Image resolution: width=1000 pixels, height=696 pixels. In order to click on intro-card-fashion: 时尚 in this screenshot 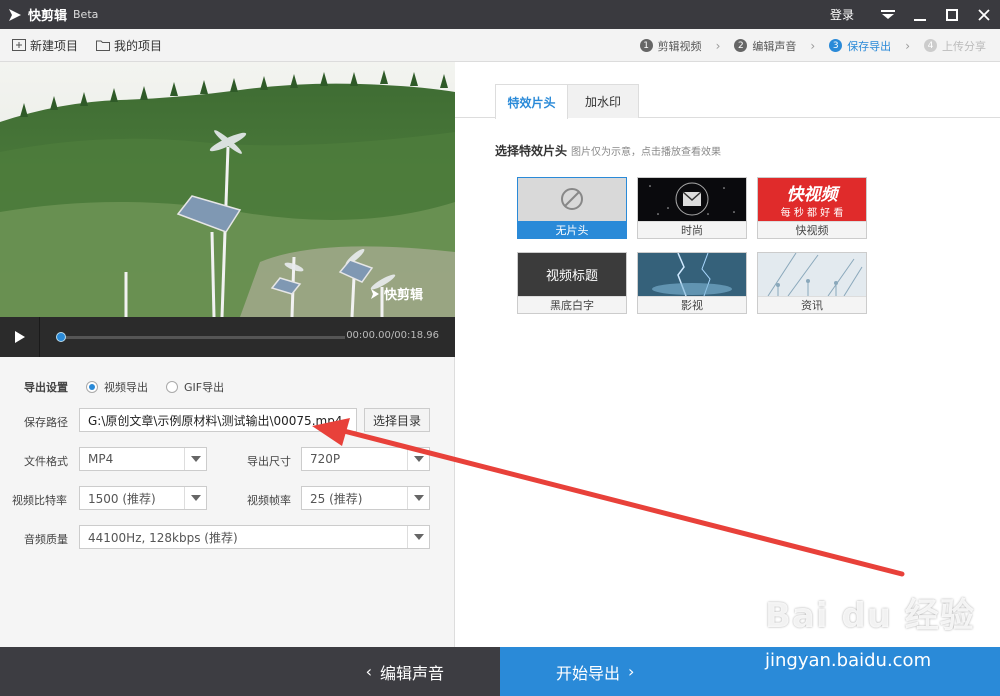, I will do `click(692, 208)`.